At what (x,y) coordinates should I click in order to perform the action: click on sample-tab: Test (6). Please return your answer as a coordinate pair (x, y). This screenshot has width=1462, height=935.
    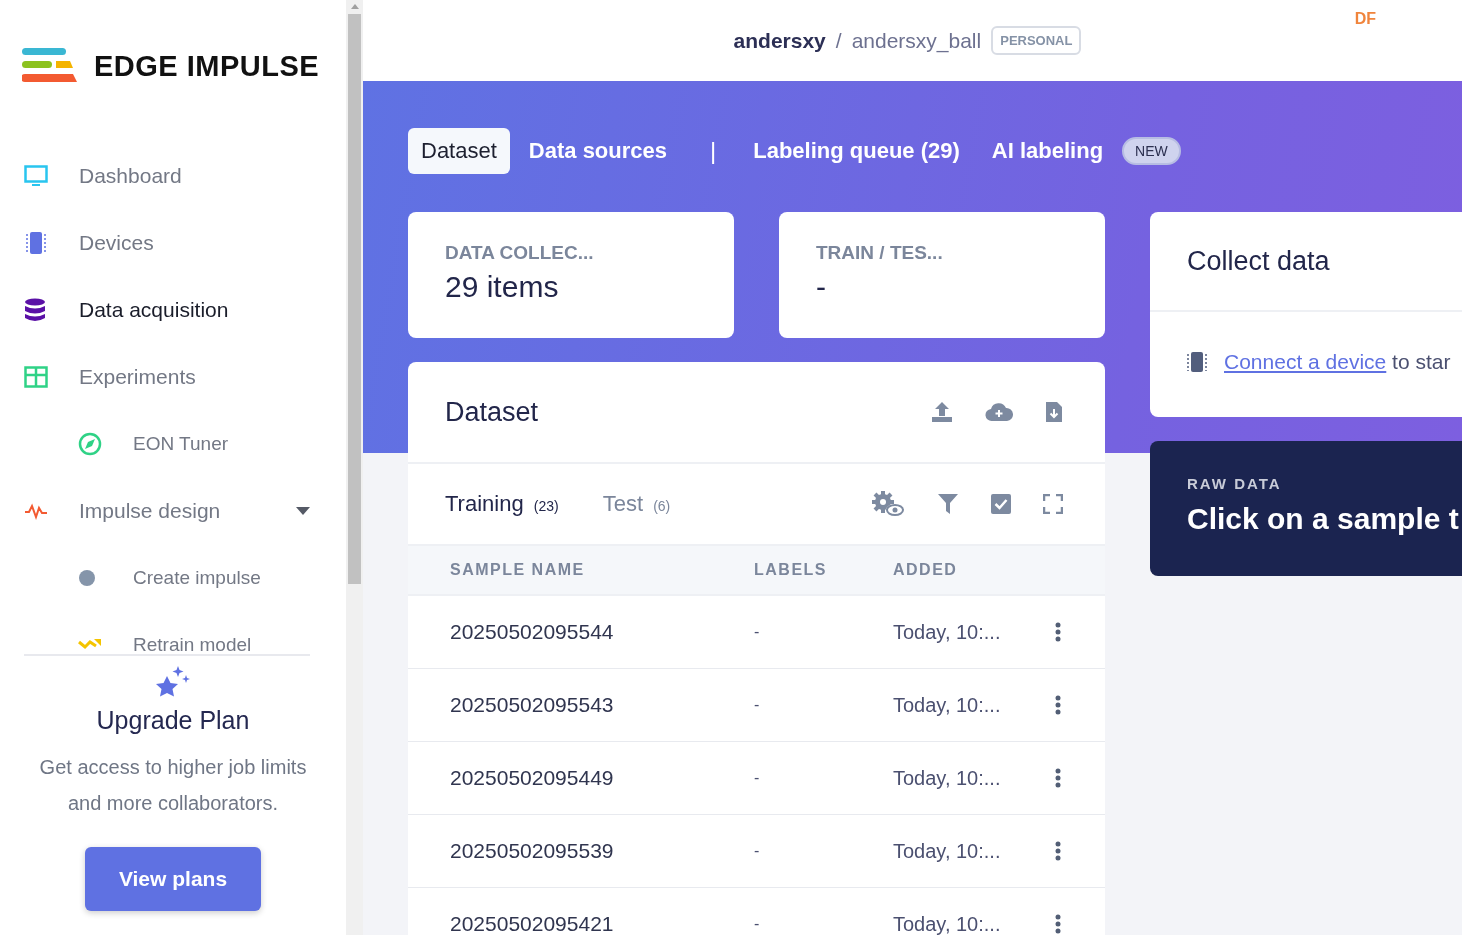
    Looking at the image, I should click on (636, 504).